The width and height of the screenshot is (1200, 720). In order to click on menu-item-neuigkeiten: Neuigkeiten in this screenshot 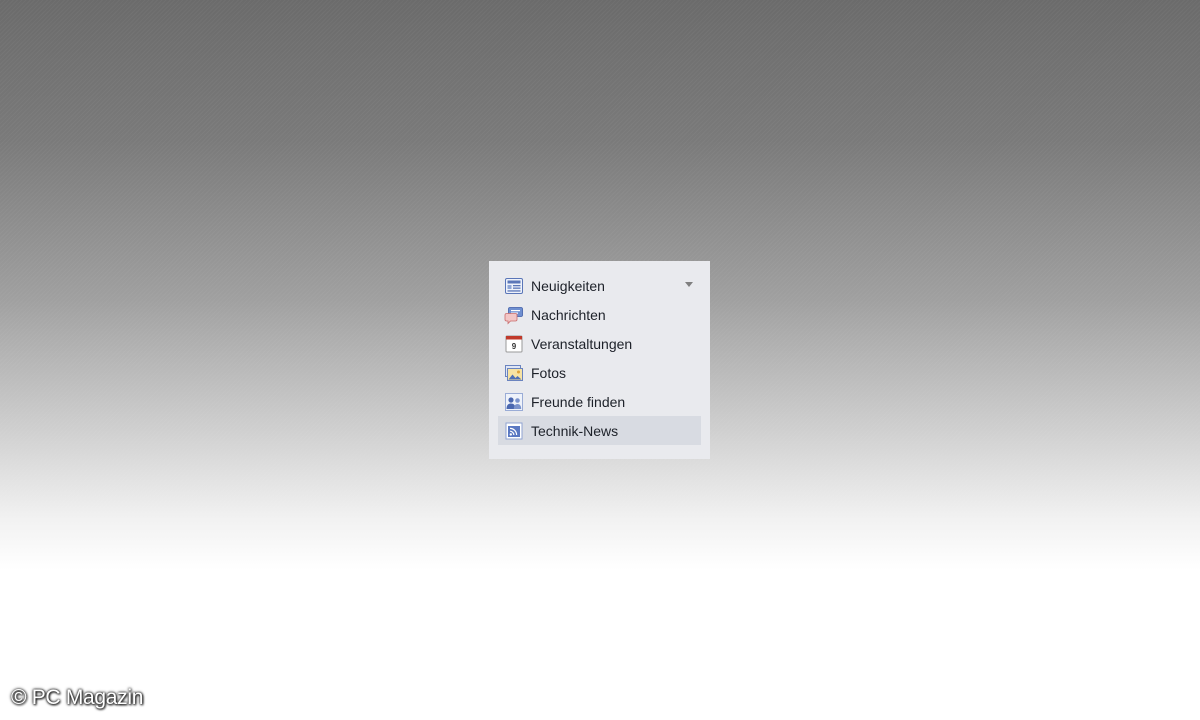, I will do `click(599, 285)`.